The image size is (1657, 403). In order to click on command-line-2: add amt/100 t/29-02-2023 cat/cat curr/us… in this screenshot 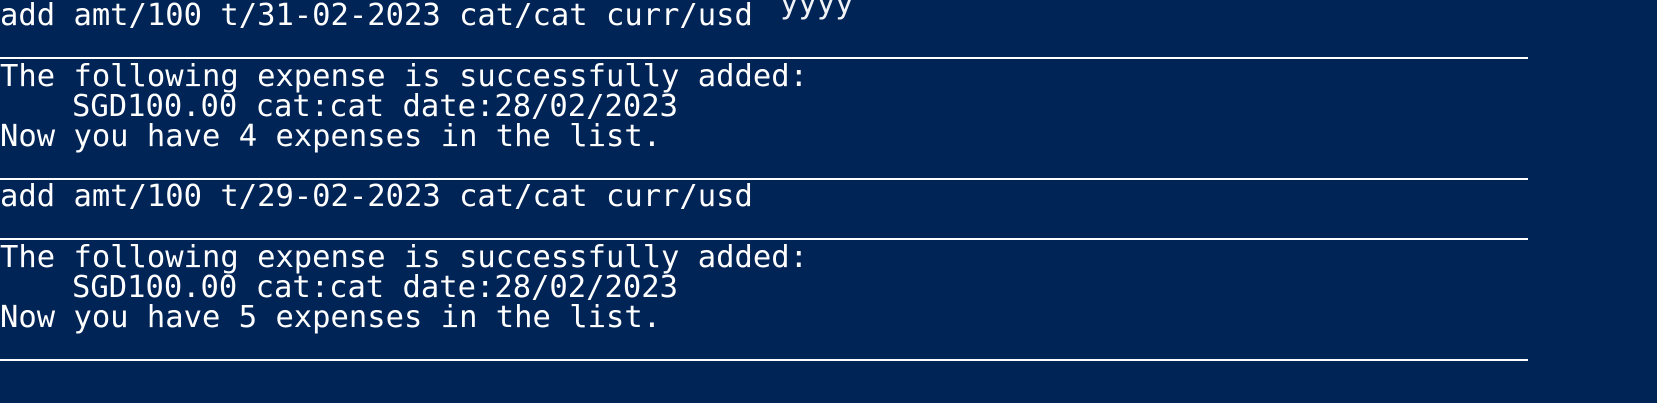, I will do `click(376, 196)`.